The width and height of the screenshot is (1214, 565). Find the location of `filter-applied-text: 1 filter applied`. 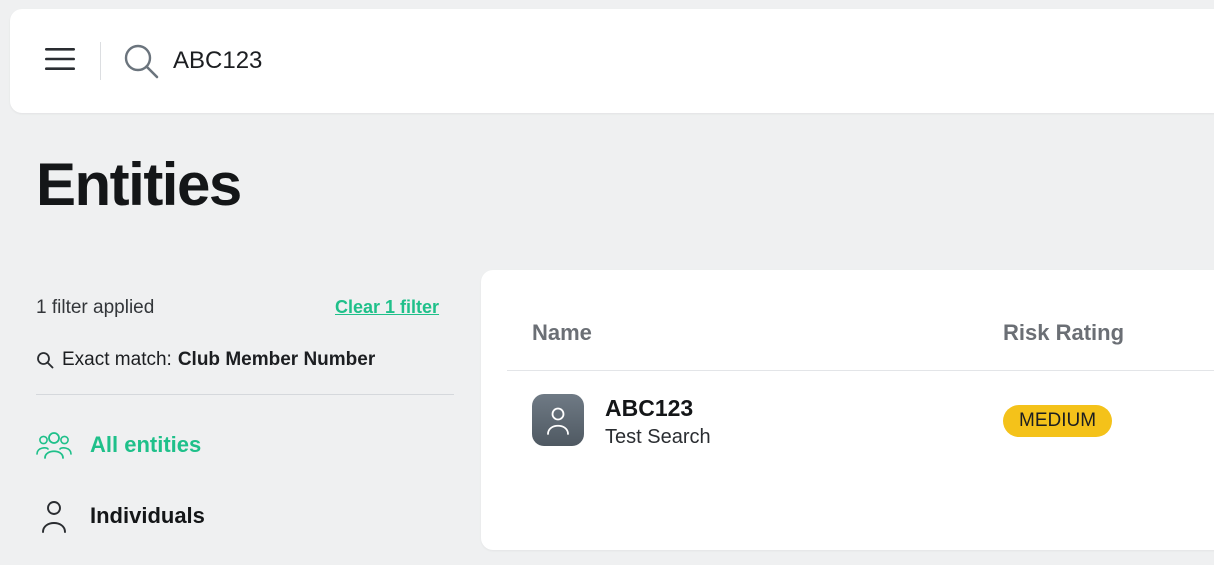

filter-applied-text: 1 filter applied is located at coordinates (95, 307).